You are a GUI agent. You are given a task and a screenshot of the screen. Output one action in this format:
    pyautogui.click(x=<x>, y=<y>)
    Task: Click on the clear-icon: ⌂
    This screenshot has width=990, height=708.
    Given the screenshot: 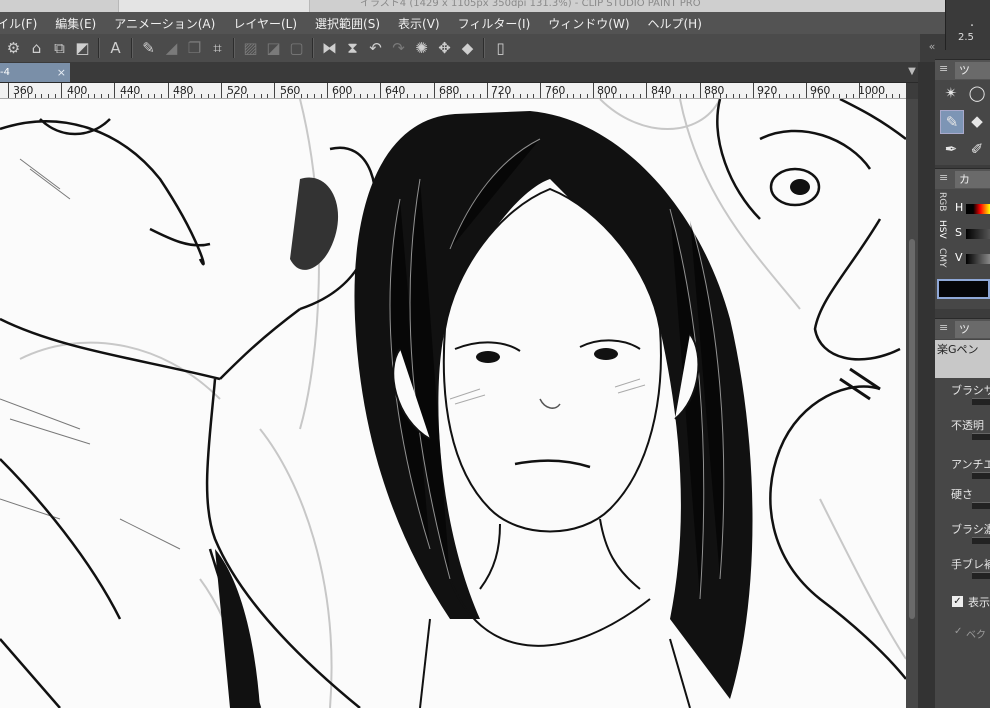 What is the action you would take?
    pyautogui.click(x=36, y=48)
    